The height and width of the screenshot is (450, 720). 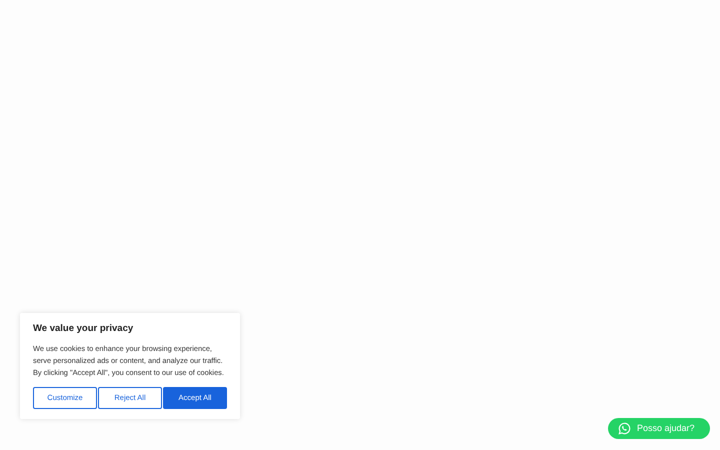 What do you see at coordinates (624, 428) in the screenshot?
I see `whatsapp-icon` at bounding box center [624, 428].